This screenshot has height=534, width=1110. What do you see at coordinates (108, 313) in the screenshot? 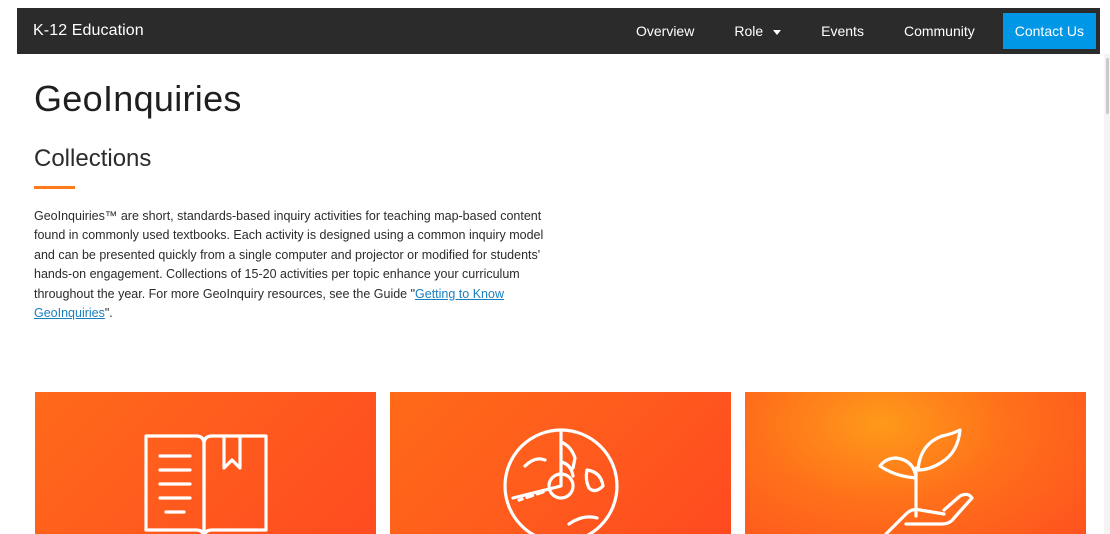
I see `intro-end: ".` at bounding box center [108, 313].